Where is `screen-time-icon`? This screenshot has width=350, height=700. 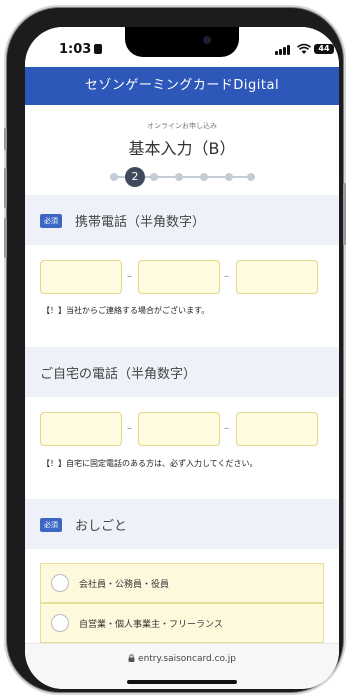 screen-time-icon is located at coordinates (98, 49).